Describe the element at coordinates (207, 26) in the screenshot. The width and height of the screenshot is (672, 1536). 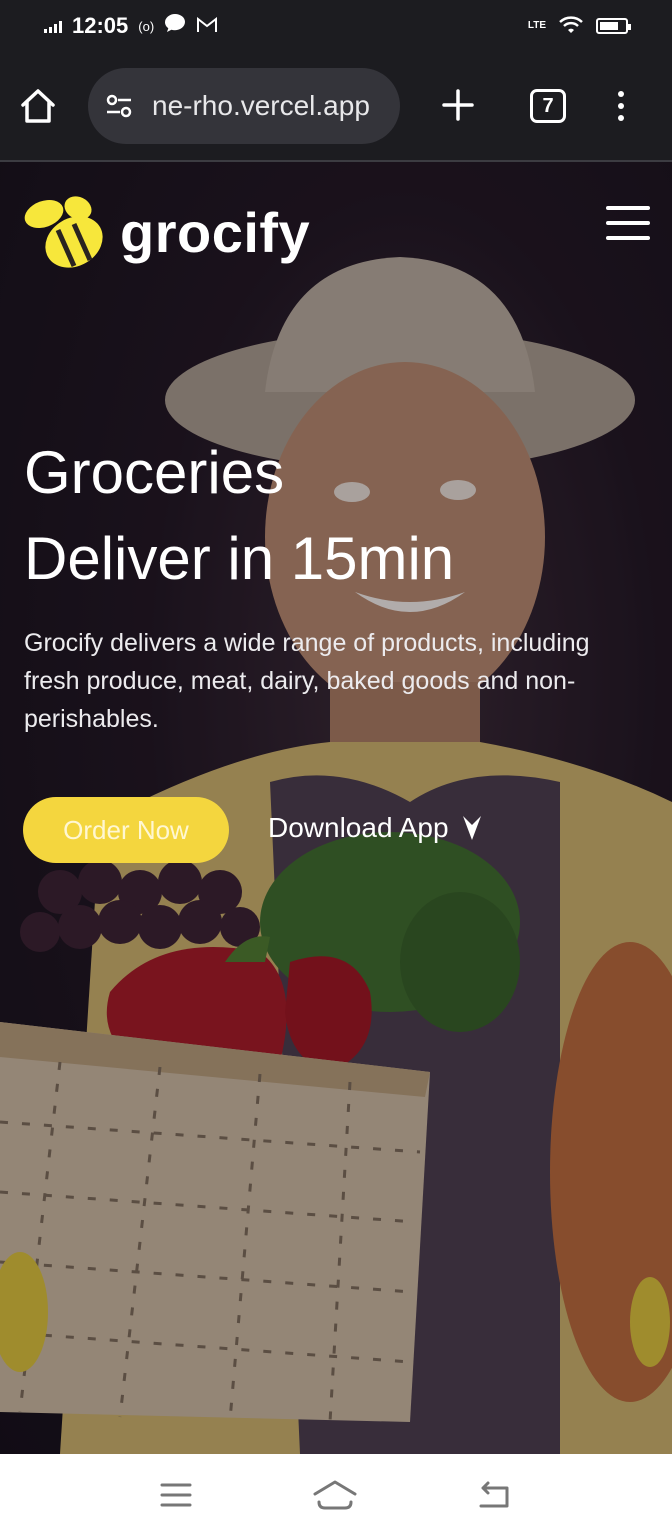
I see `gmail-icon` at that location.